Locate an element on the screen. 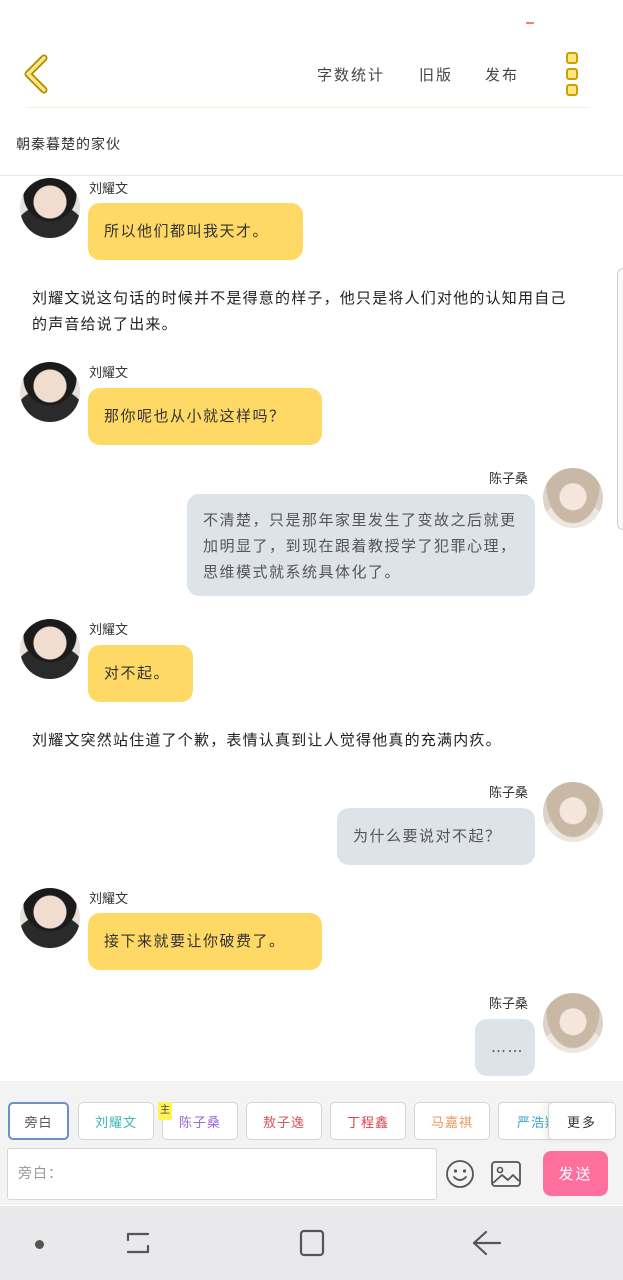 This screenshot has height=1280, width=623. role-selector: 旁白 刘耀文 陈子桑 敖子逸 丁程鑫 马嘉祺 严浩翔 is located at coordinates (311, 1114).